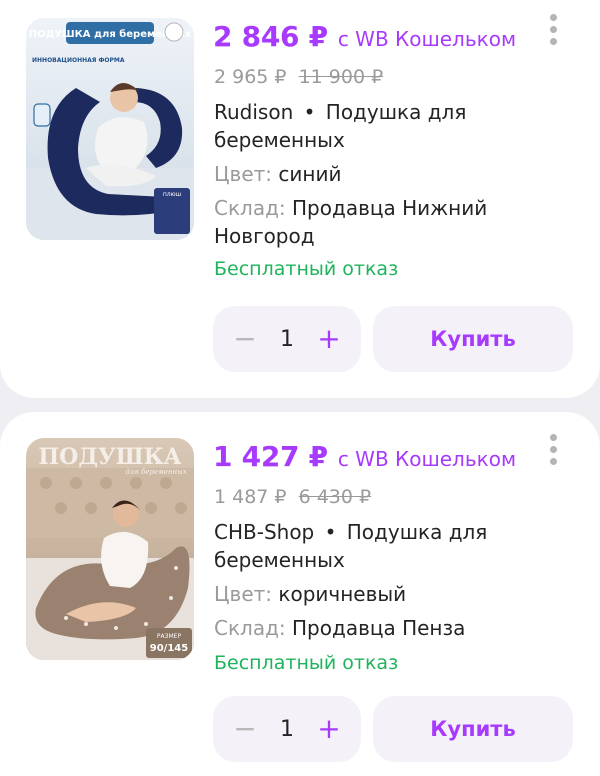 This screenshot has width=600, height=776. I want to click on crossed-price: 6 430 ₽, so click(335, 497).